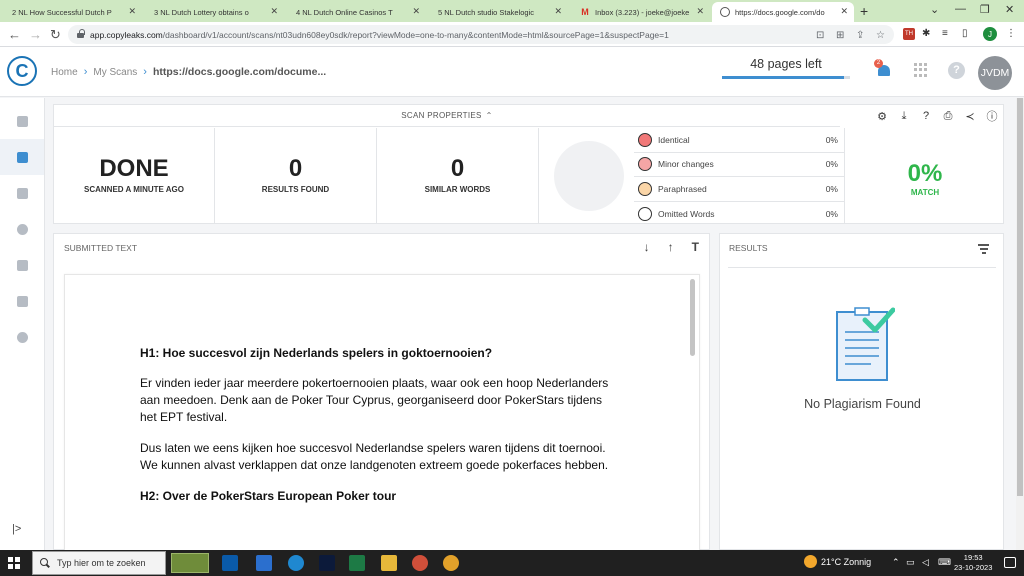  I want to click on expand-sidebar-icon: |>, so click(16, 529).